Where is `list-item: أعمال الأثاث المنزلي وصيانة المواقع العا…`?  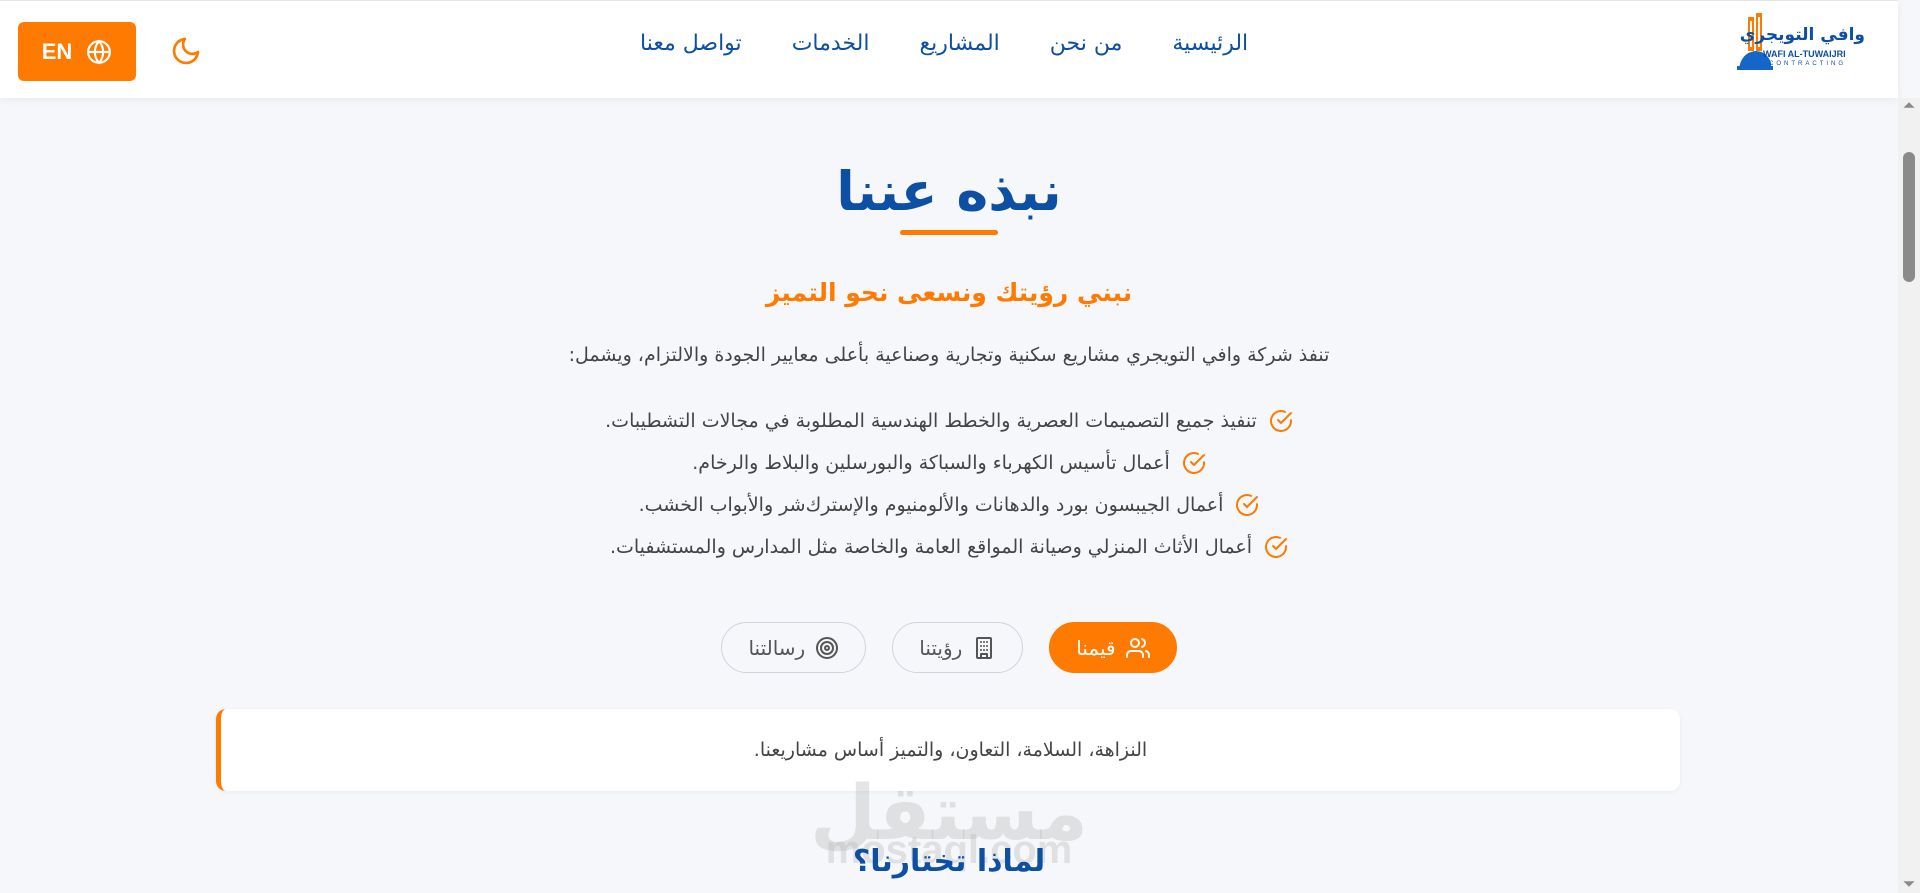 list-item: أعمال الأثاث المنزلي وصيانة المواقع العا… is located at coordinates (949, 546).